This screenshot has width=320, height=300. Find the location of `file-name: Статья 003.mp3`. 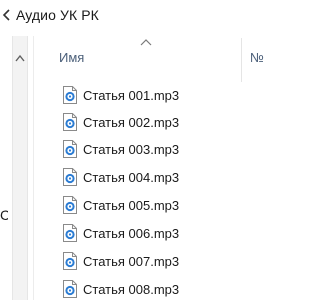

file-name: Статья 003.mp3 is located at coordinates (131, 149).